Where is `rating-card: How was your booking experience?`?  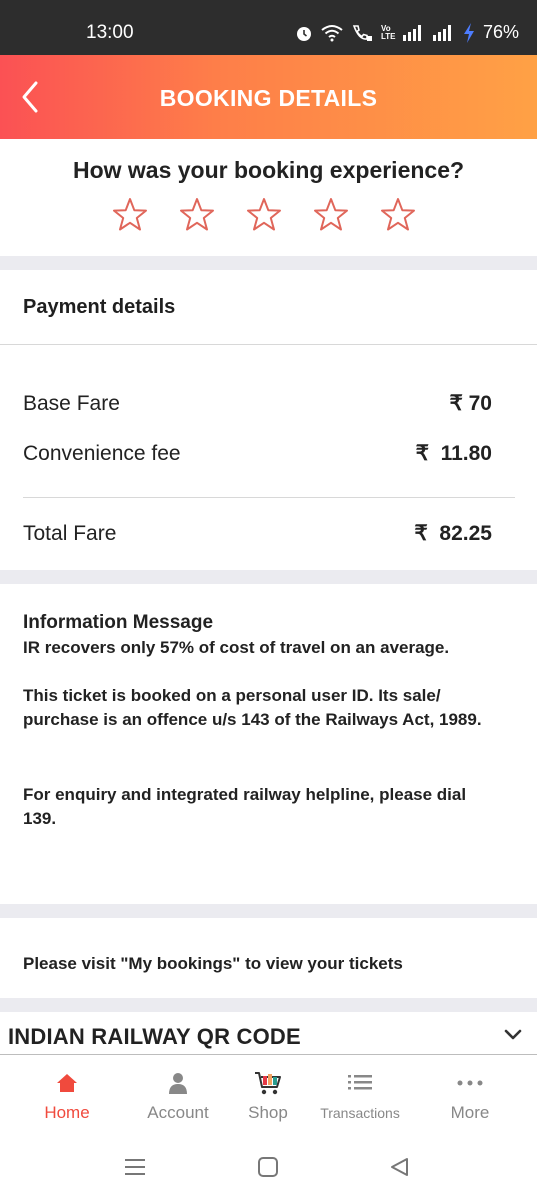
rating-card: How was your booking experience? is located at coordinates (268, 197).